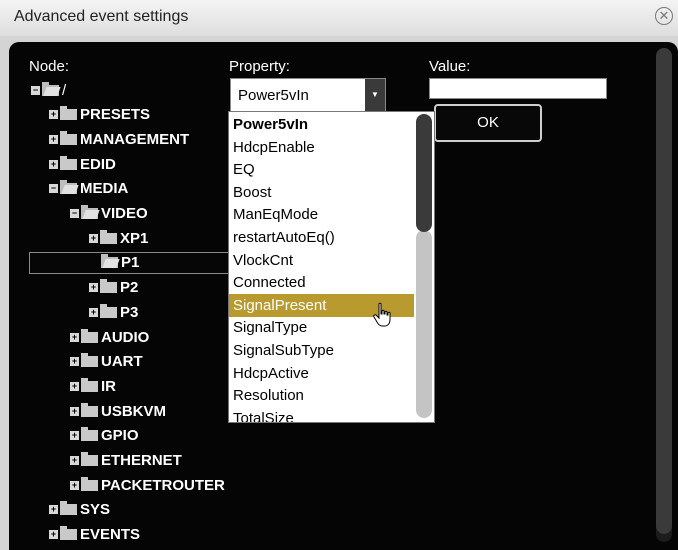 This screenshot has height=550, width=678. Describe the element at coordinates (321, 169) in the screenshot. I see `dropdown-option: EQ` at that location.